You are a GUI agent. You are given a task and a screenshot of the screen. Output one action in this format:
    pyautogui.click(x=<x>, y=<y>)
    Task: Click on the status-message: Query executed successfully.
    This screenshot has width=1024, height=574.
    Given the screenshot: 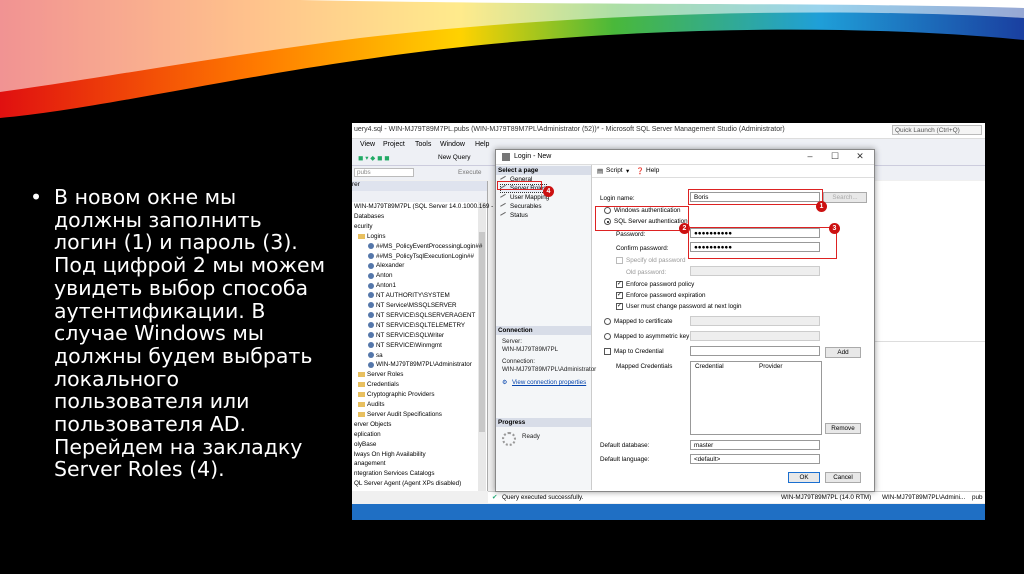 What is the action you would take?
    pyautogui.click(x=543, y=497)
    